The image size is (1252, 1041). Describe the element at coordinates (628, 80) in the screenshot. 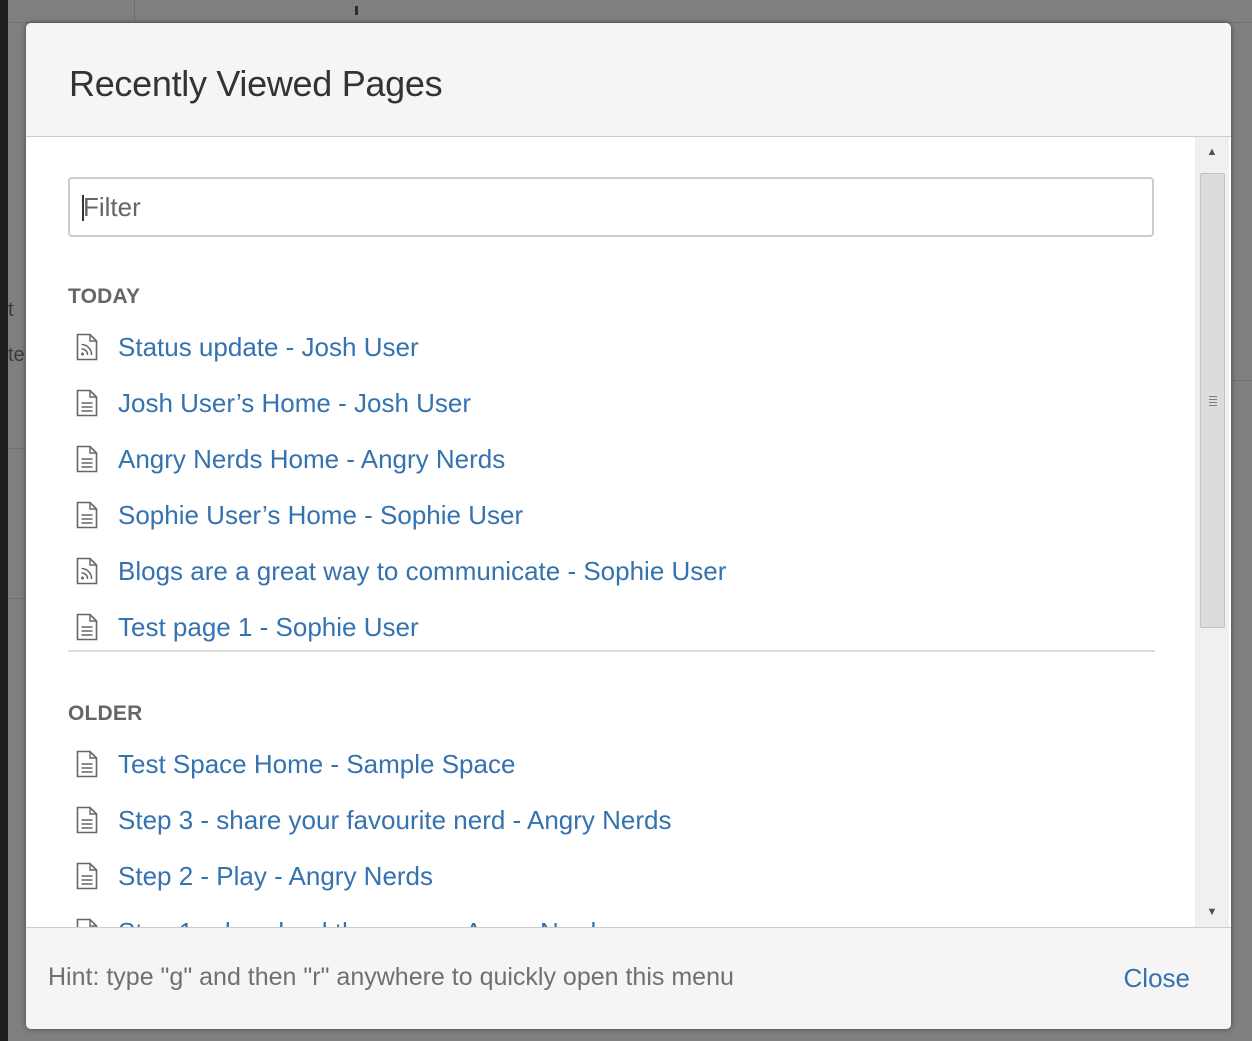

I see `dialog-header: Recently Viewed Pages` at that location.